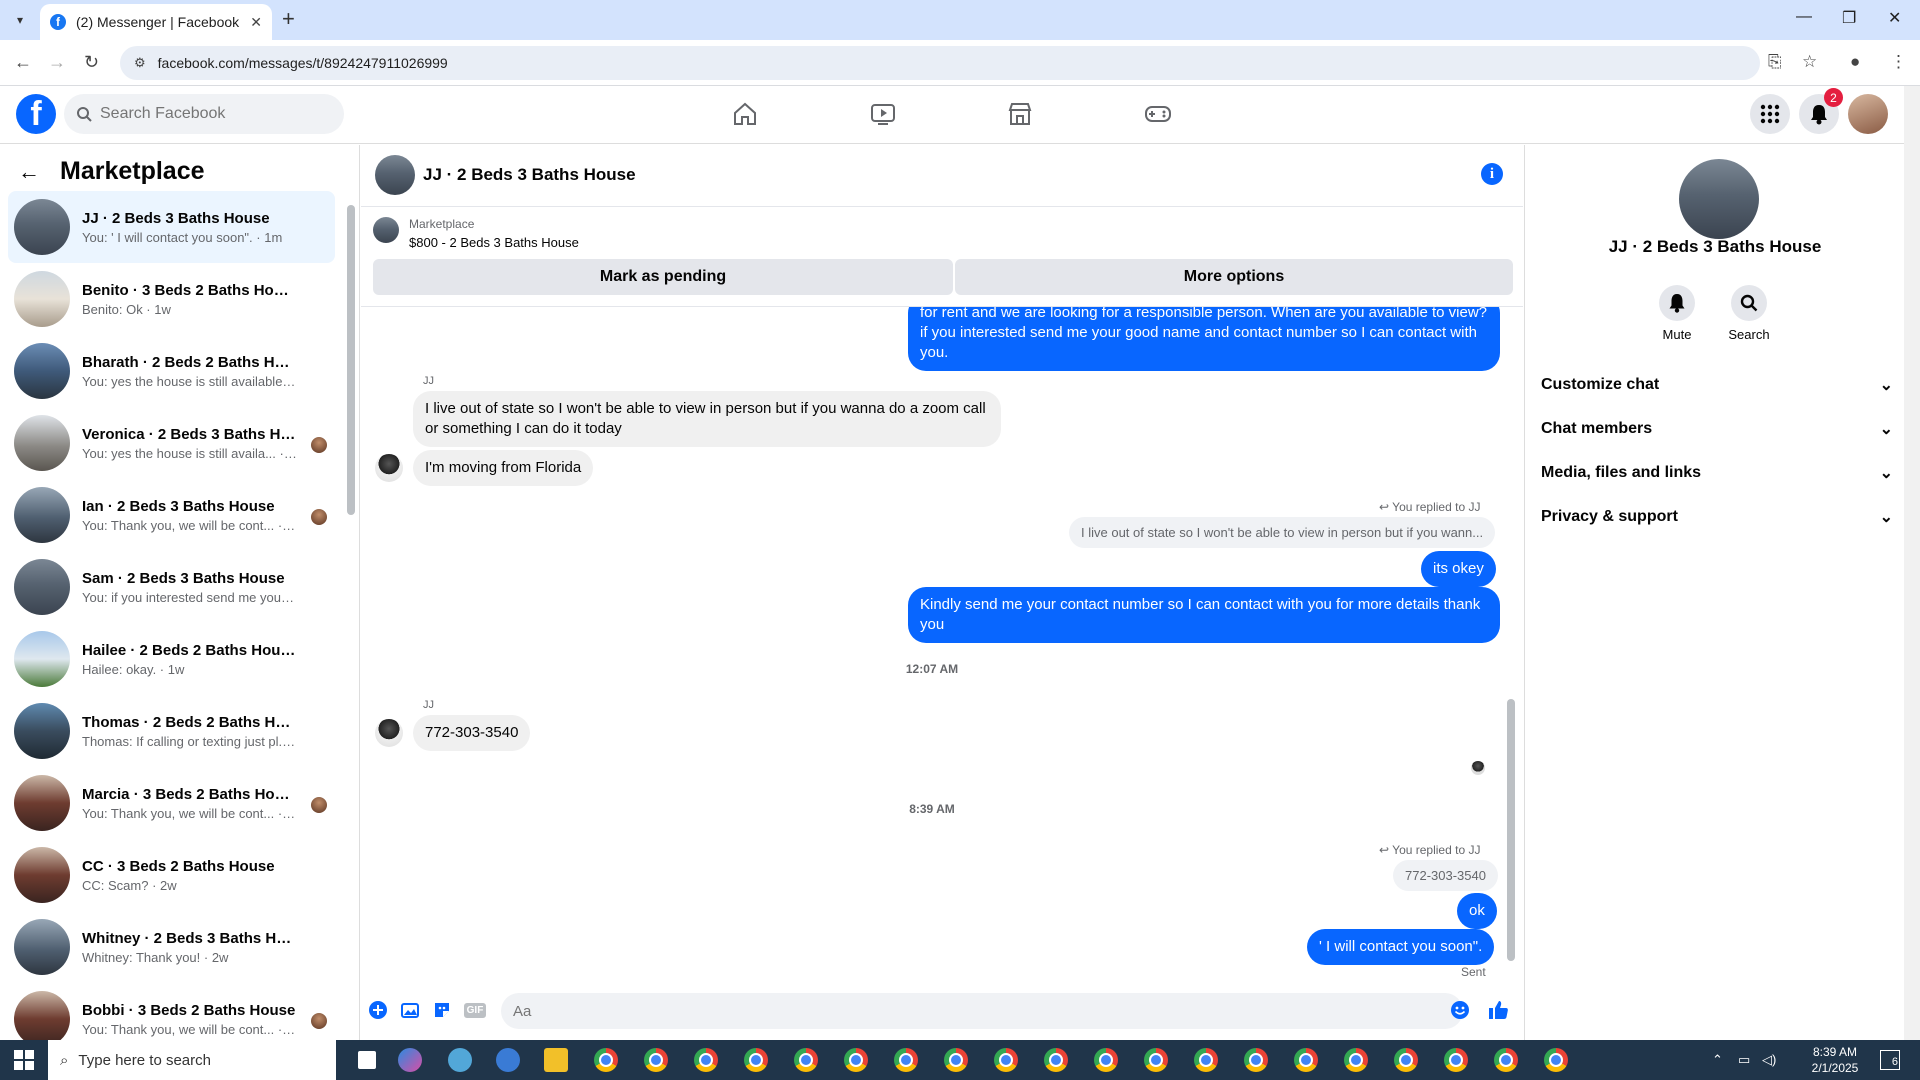 This screenshot has width=1920, height=1080. Describe the element at coordinates (1912, 563) in the screenshot. I see `page-scrollbar` at that location.